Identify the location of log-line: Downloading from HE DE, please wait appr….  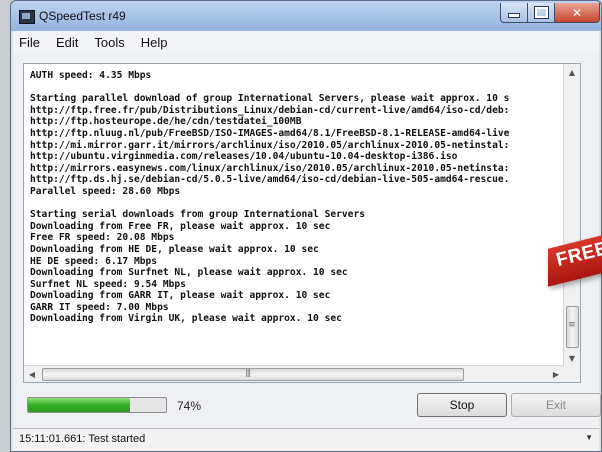
(174, 249).